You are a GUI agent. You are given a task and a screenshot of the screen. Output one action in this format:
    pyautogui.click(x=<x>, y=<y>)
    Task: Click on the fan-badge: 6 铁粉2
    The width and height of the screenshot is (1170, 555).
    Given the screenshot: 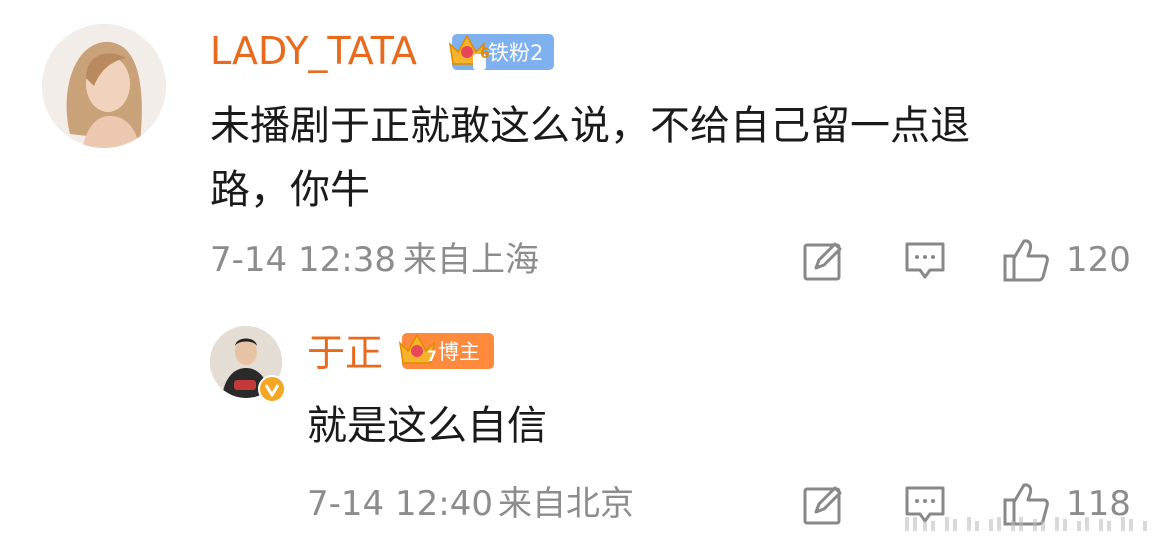 What is the action you would take?
    pyautogui.click(x=501, y=52)
    